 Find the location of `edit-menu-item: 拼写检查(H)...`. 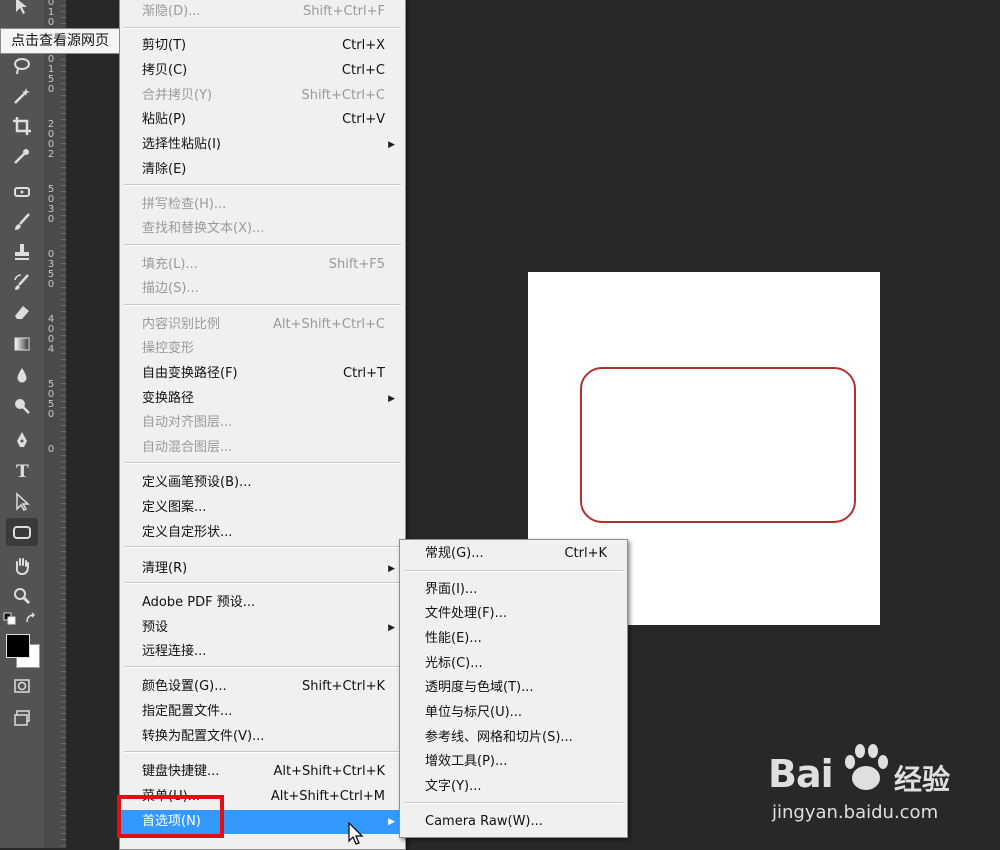

edit-menu-item: 拼写检查(H)... is located at coordinates (262, 205).